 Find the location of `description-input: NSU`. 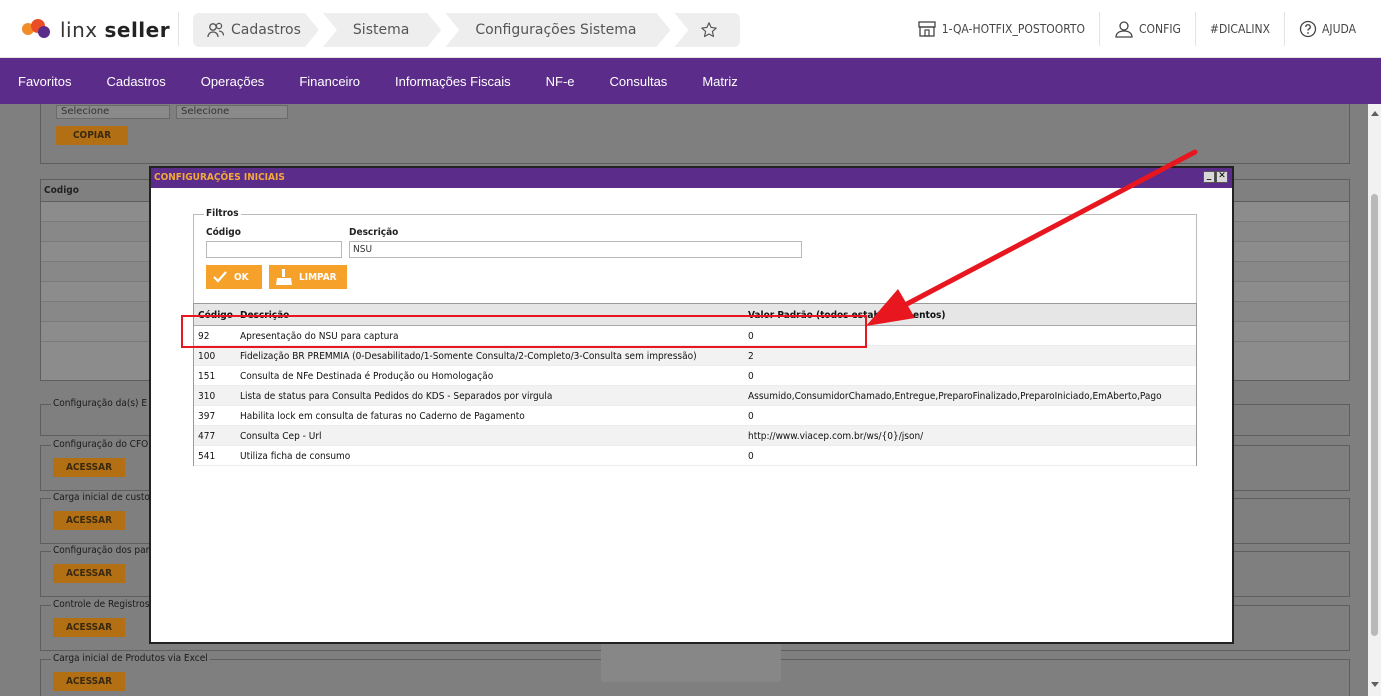

description-input: NSU is located at coordinates (575, 249).